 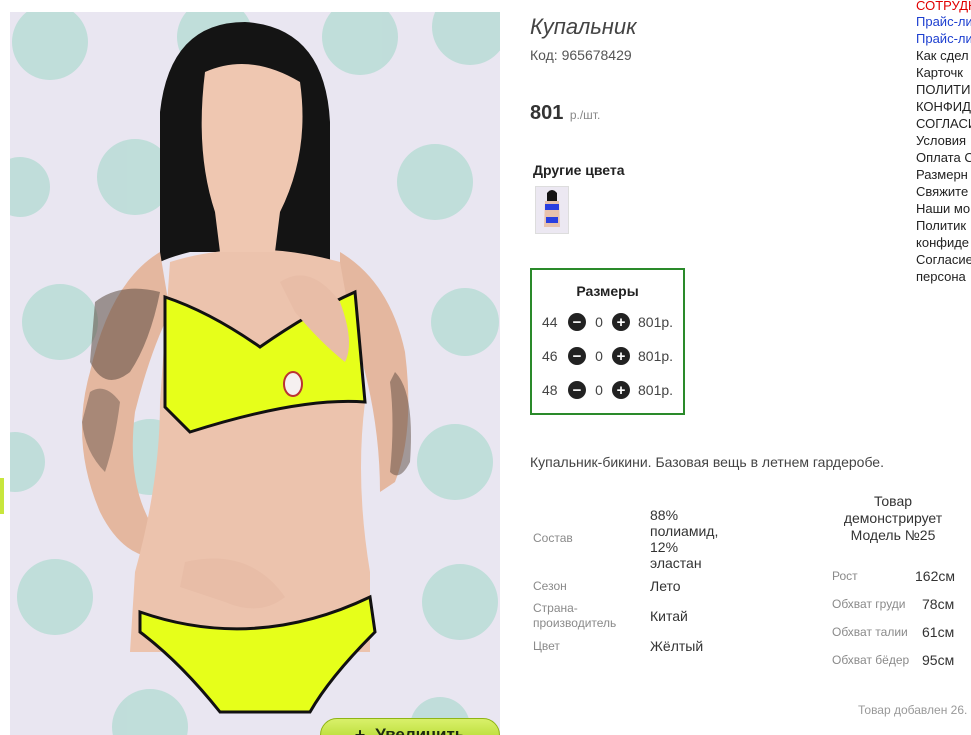 I want to click on chest-value: 78см, so click(x=938, y=604).